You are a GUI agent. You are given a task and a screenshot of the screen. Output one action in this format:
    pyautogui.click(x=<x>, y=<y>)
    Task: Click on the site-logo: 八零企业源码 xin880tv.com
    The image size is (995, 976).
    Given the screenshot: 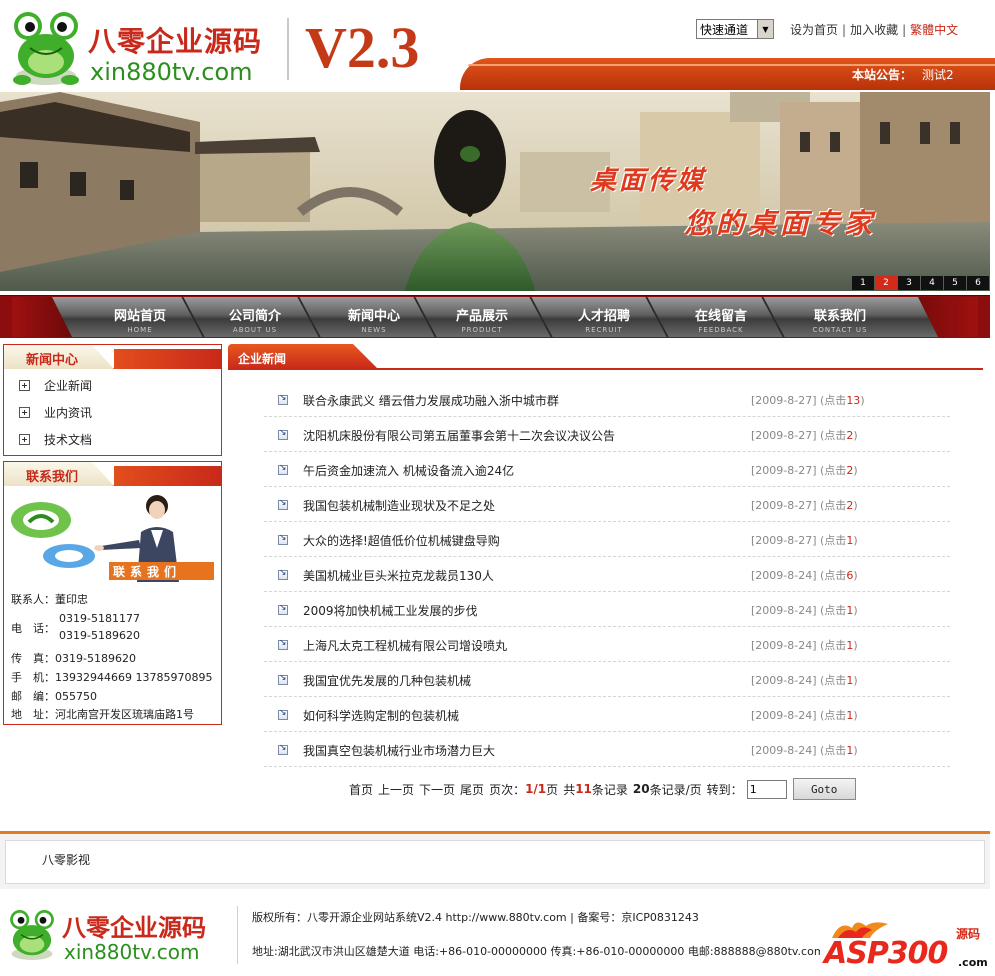 What is the action you would take?
    pyautogui.click(x=148, y=47)
    